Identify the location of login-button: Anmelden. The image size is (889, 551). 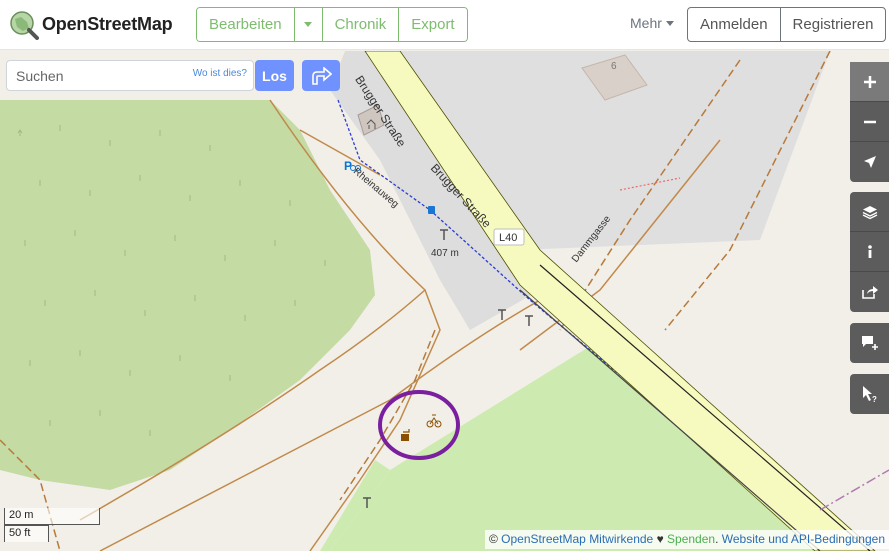
(734, 24).